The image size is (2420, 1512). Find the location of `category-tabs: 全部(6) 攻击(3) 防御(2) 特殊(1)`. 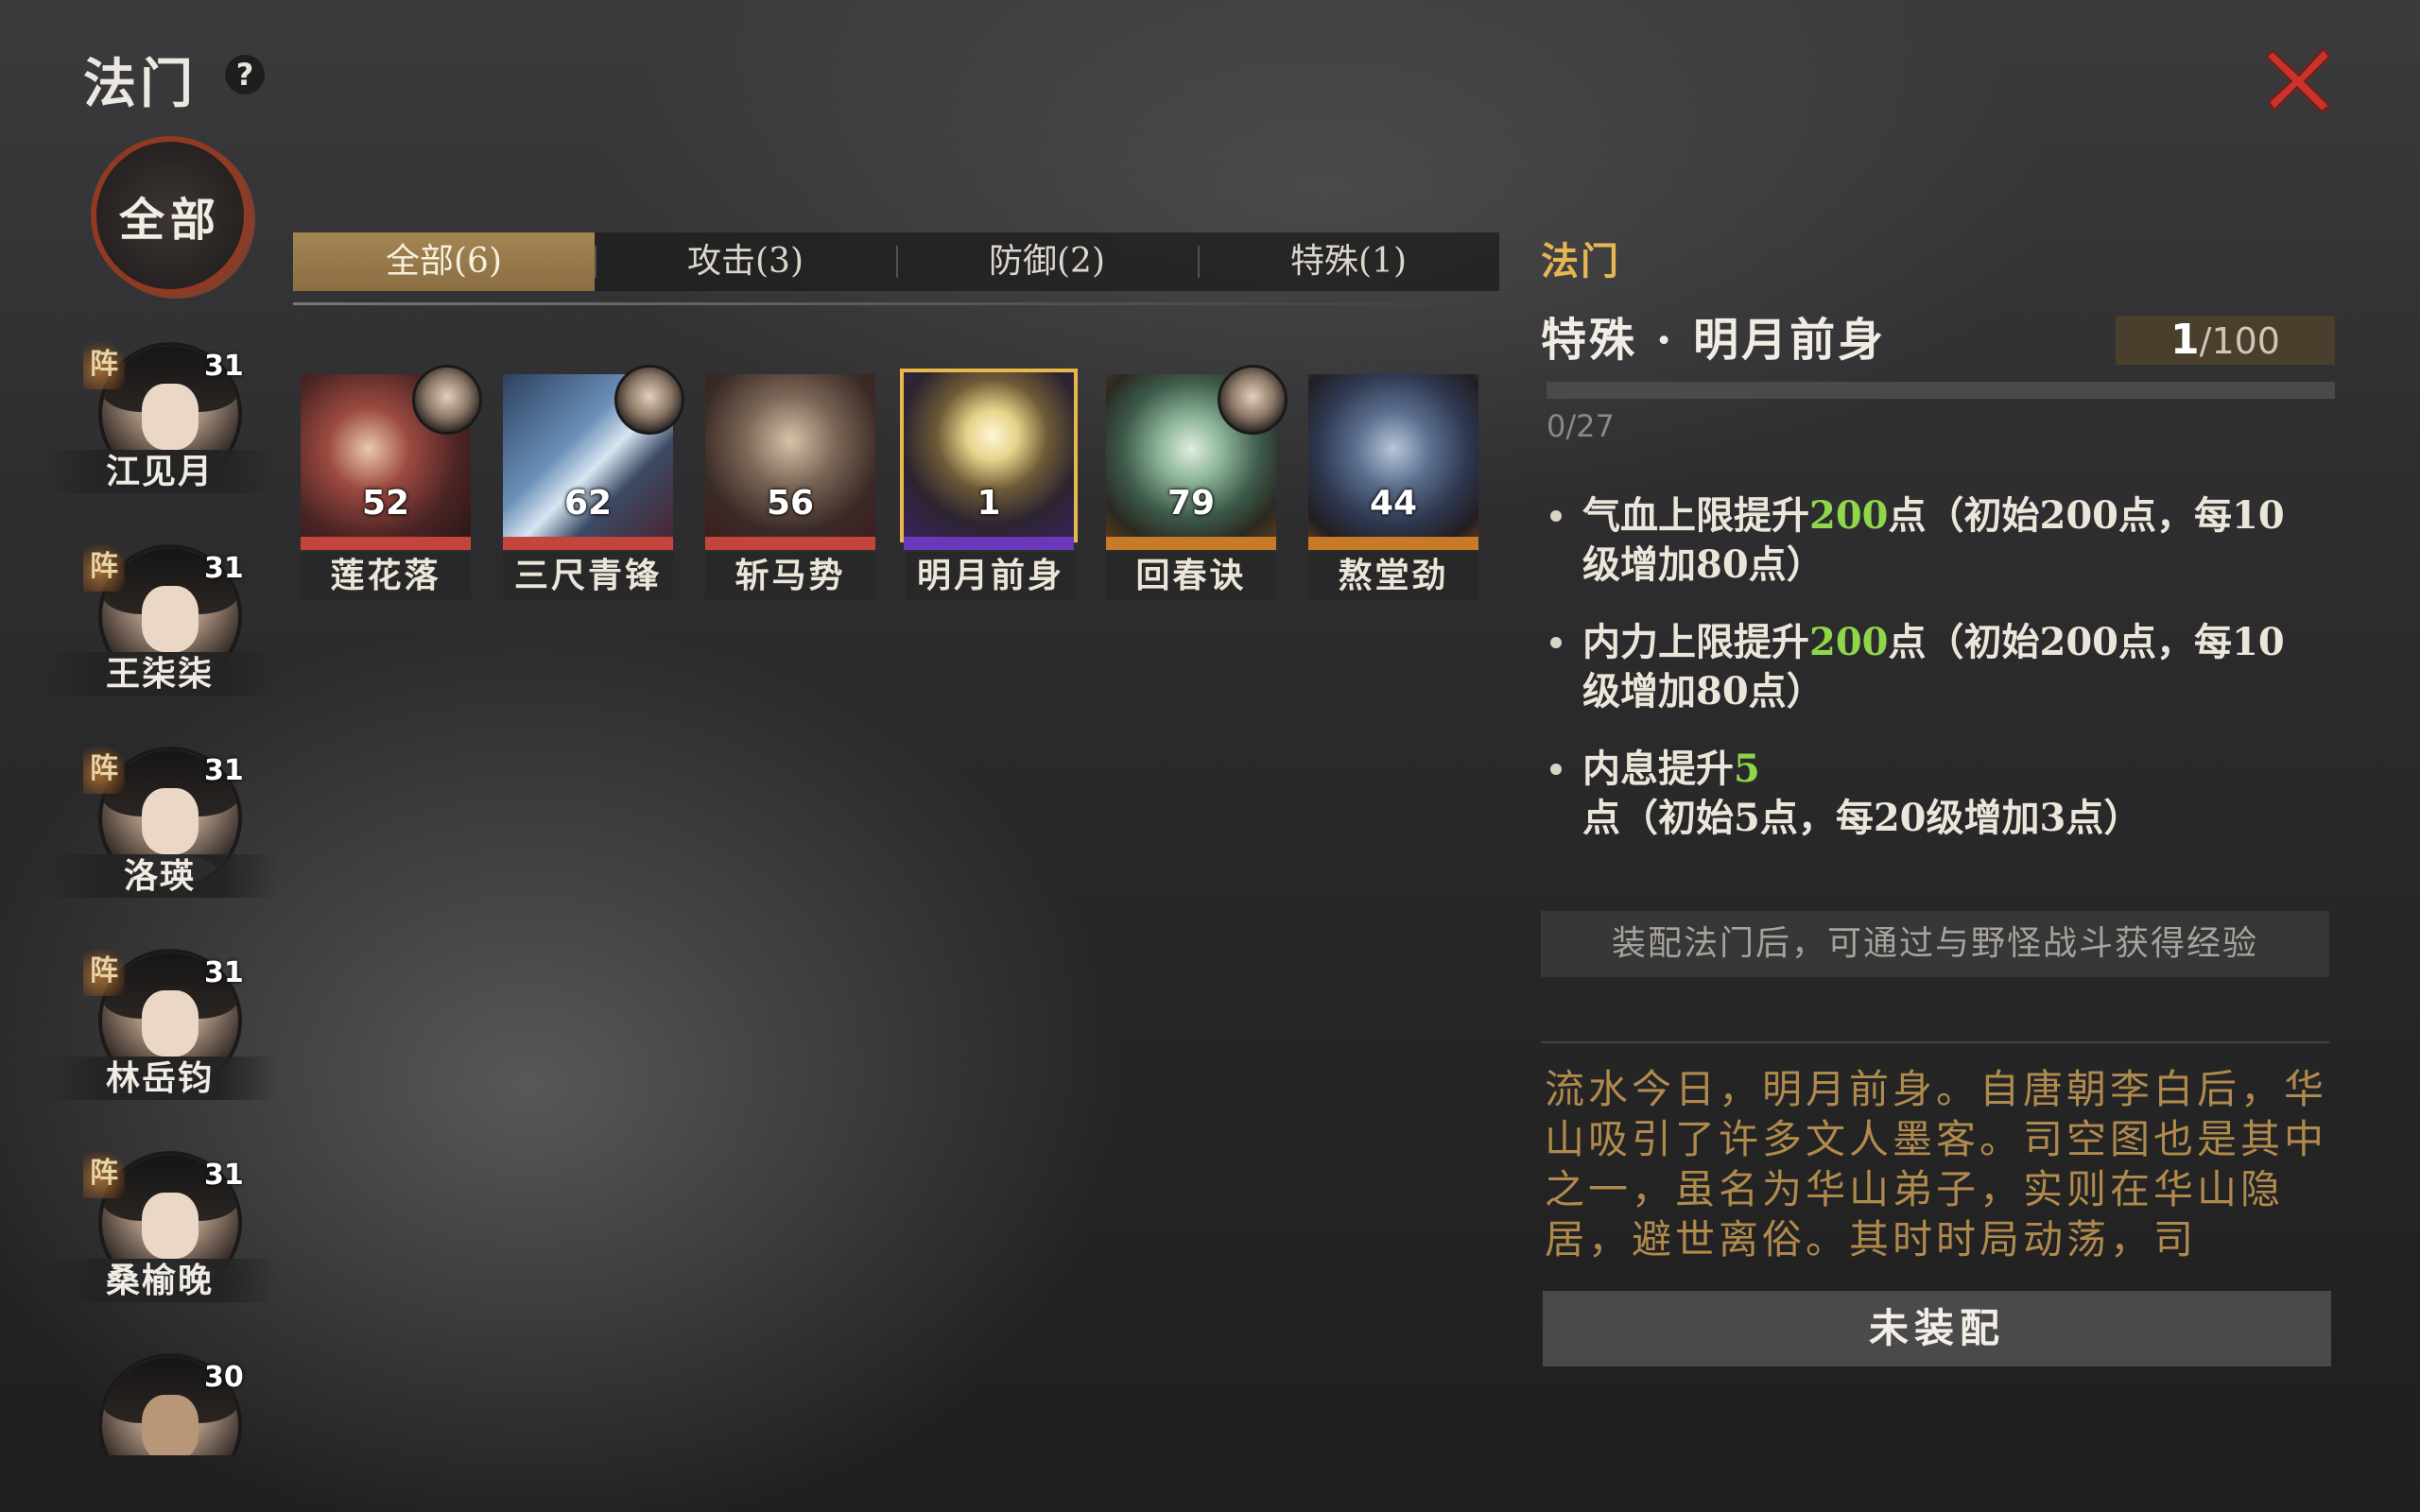

category-tabs: 全部(6) 攻击(3) 防御(2) 特殊(1) is located at coordinates (896, 261).